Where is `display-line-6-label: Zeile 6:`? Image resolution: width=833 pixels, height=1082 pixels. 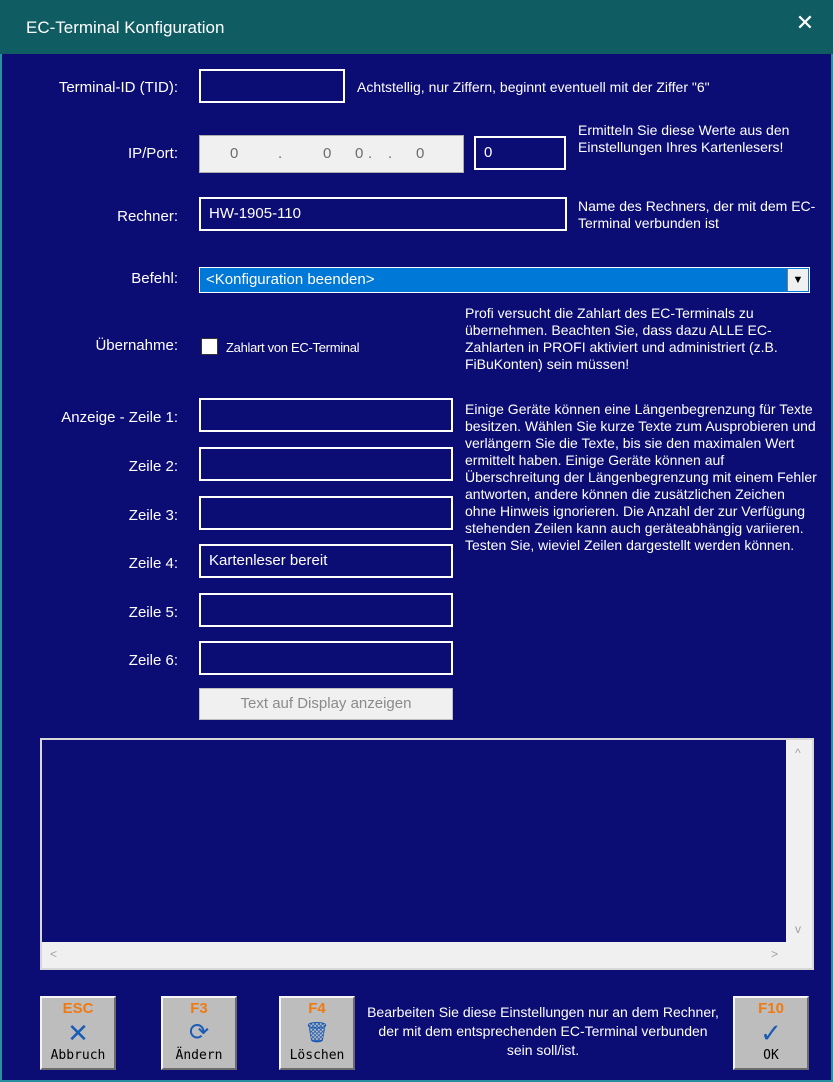
display-line-6-label: Zeile 6: is located at coordinates (153, 660).